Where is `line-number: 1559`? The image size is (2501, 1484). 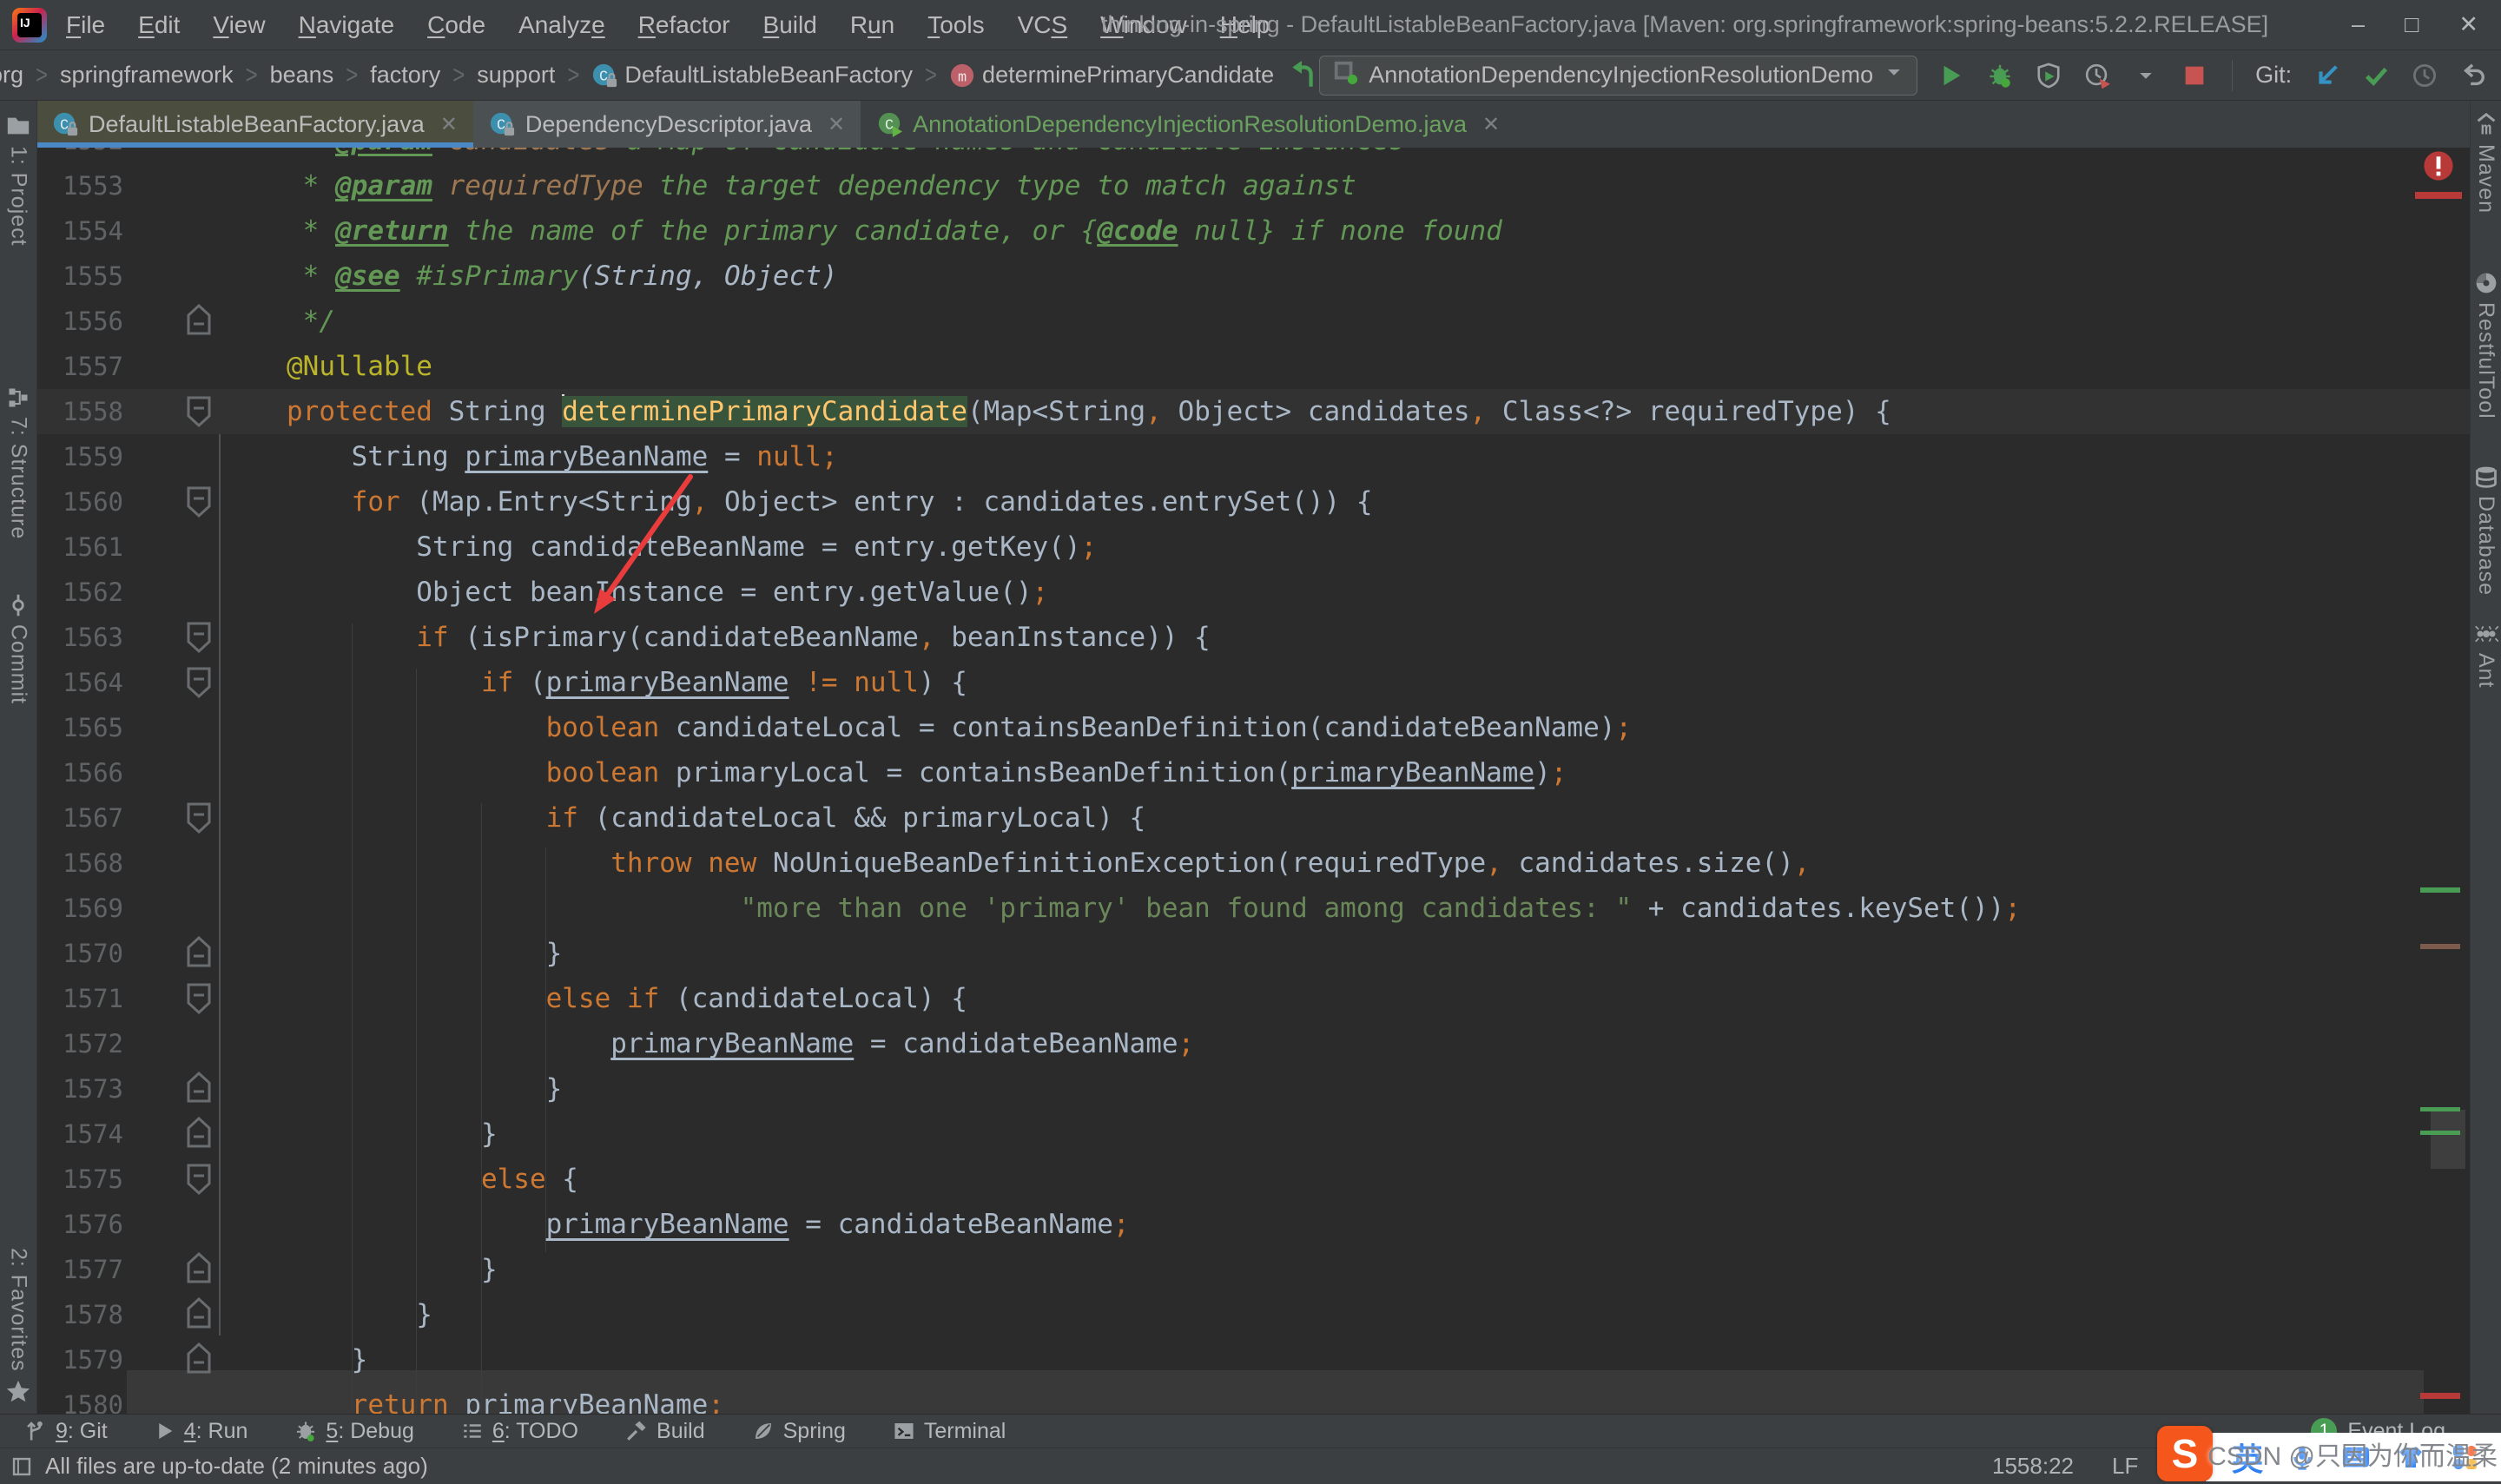 line-number: 1559 is located at coordinates (79, 456).